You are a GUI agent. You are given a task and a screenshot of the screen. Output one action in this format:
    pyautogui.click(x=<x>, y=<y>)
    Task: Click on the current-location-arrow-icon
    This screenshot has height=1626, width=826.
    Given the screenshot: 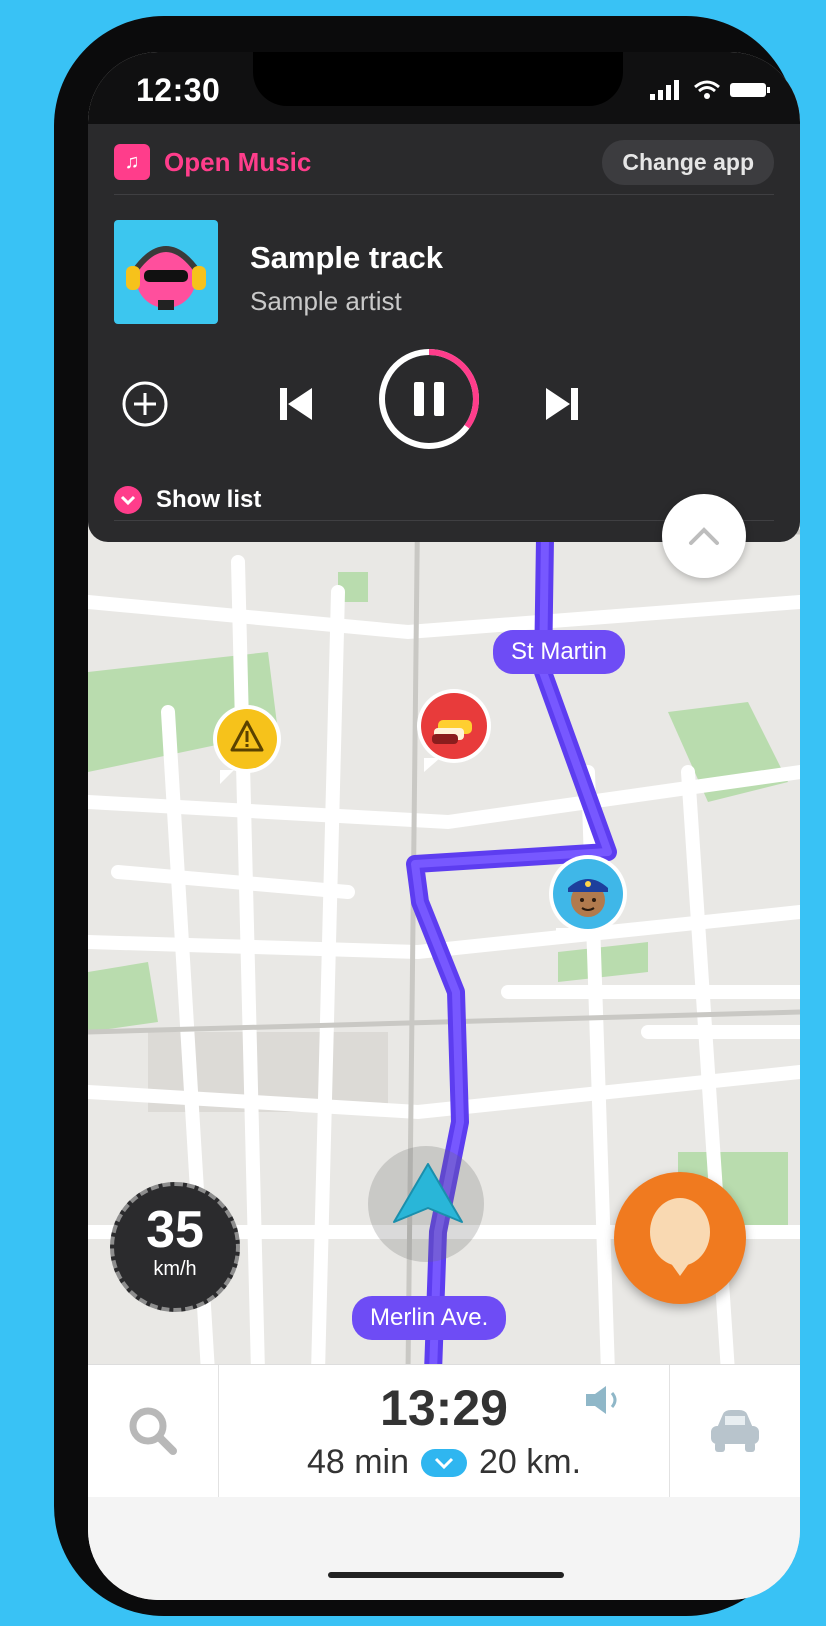 What is the action you would take?
    pyautogui.click(x=428, y=1193)
    